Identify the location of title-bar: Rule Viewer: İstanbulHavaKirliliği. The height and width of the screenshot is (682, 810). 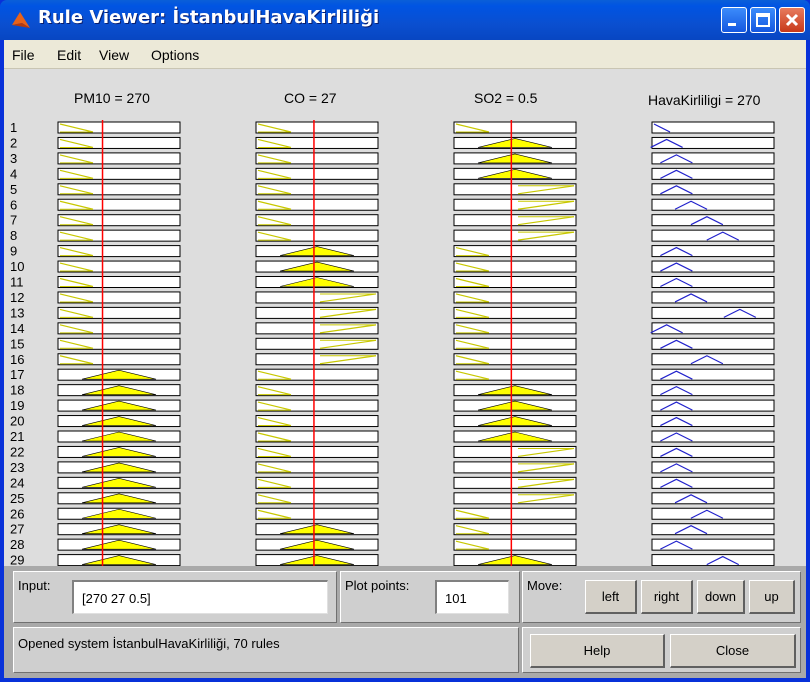
(405, 20).